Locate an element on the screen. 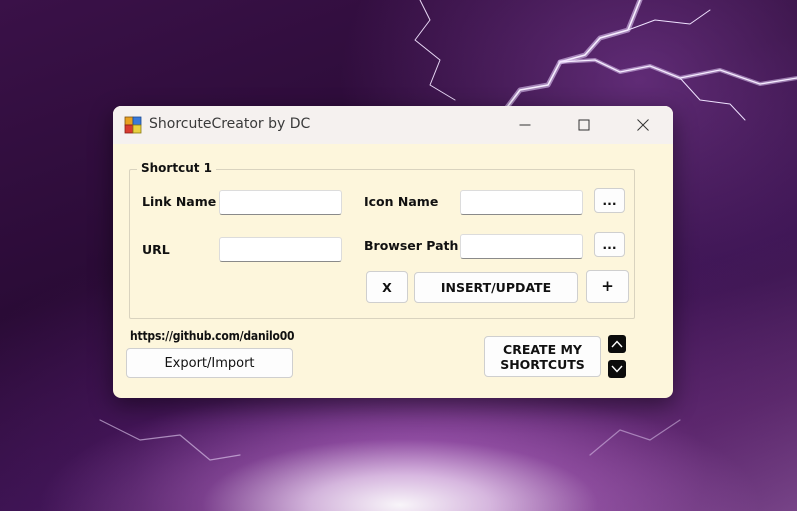  create-shortcuts-line1: CREATE MY is located at coordinates (542, 349).